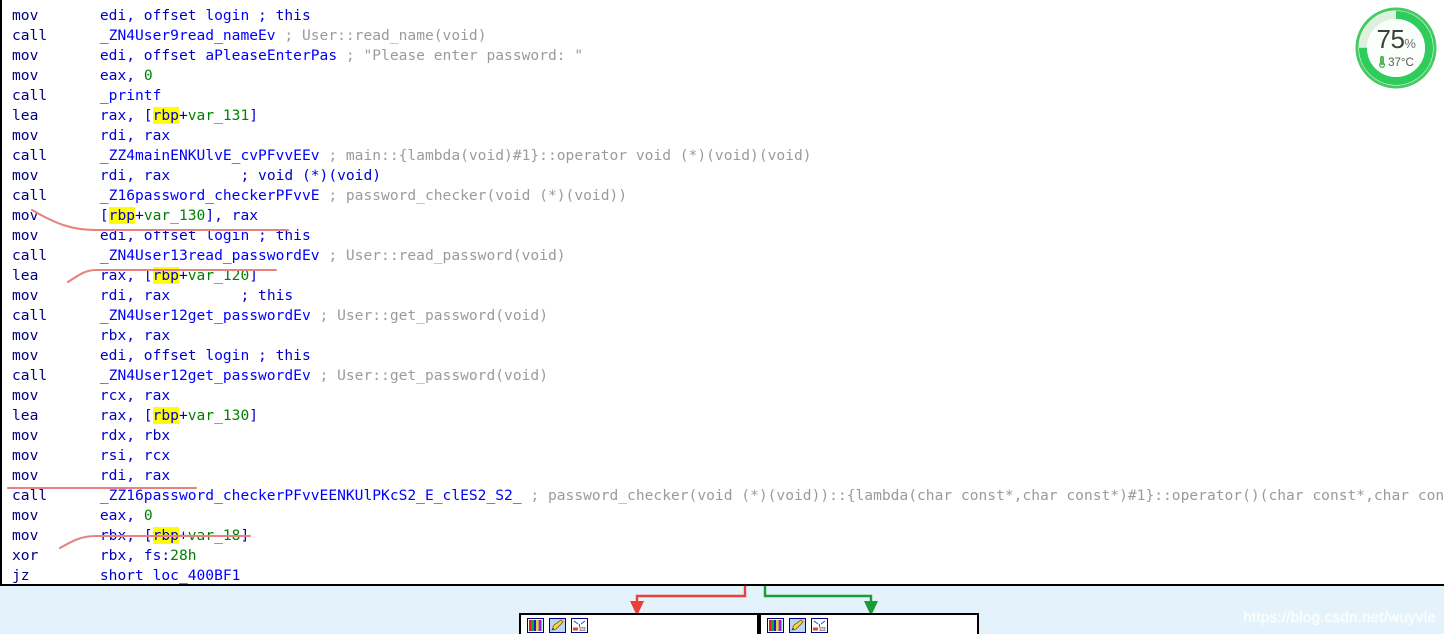  What do you see at coordinates (723, 296) in the screenshot?
I see `disassembly-line: mov rdi, rax ; this` at bounding box center [723, 296].